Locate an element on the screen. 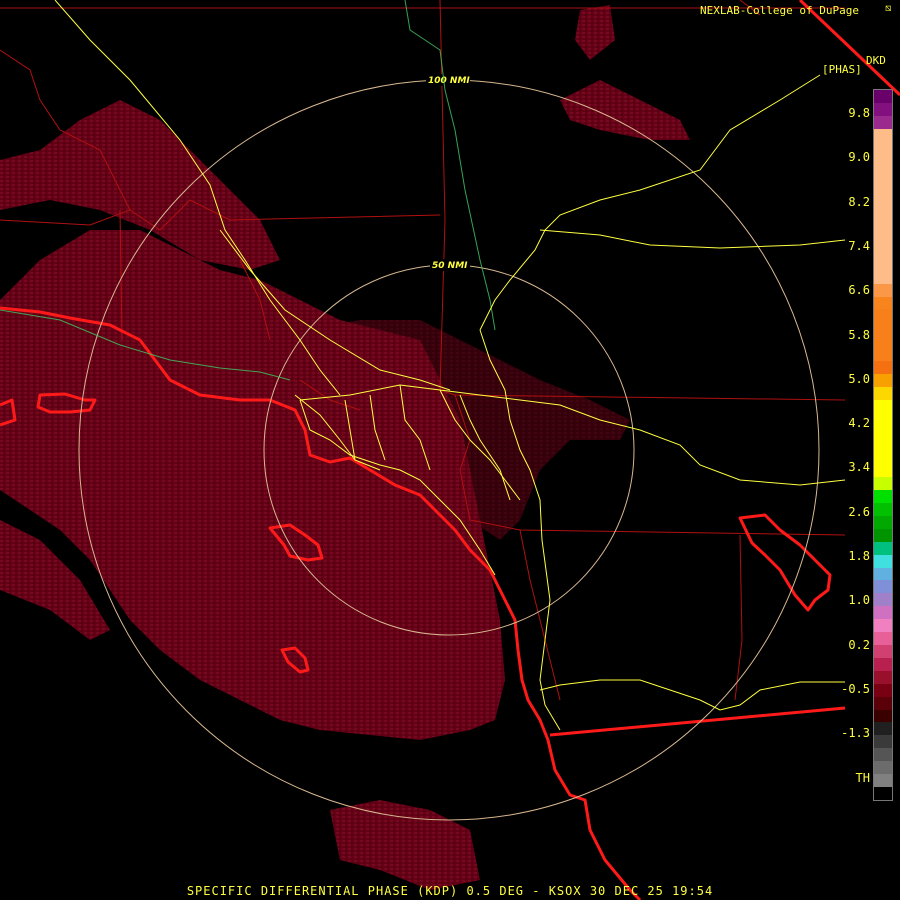  color-scale-tick-label: 0.2 is located at coordinates (859, 644).